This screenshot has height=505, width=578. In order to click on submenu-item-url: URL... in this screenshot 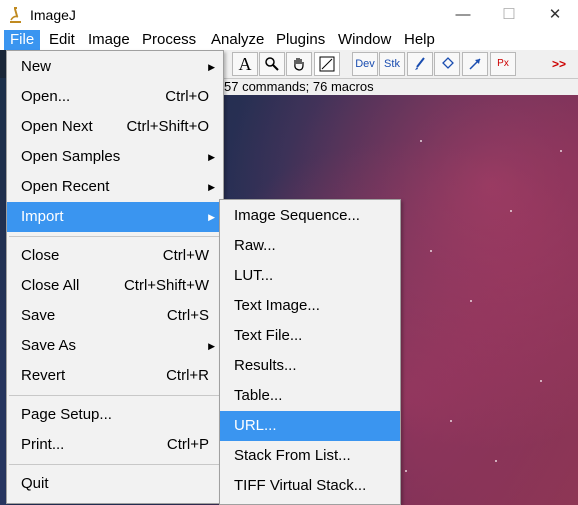, I will do `click(310, 426)`.